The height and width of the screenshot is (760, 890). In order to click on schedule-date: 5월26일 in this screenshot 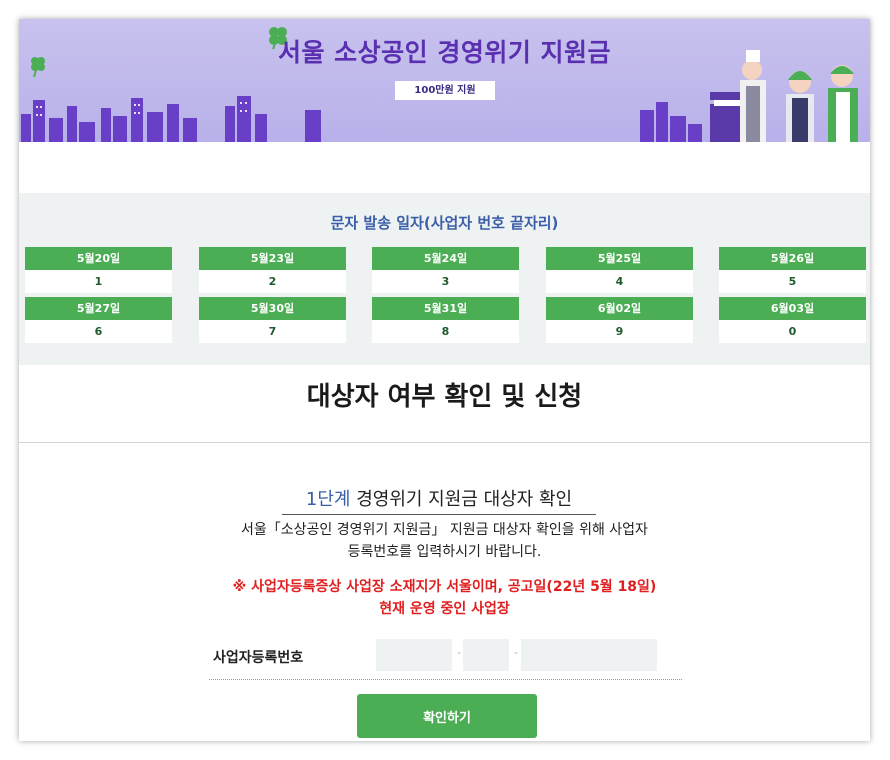, I will do `click(792, 258)`.